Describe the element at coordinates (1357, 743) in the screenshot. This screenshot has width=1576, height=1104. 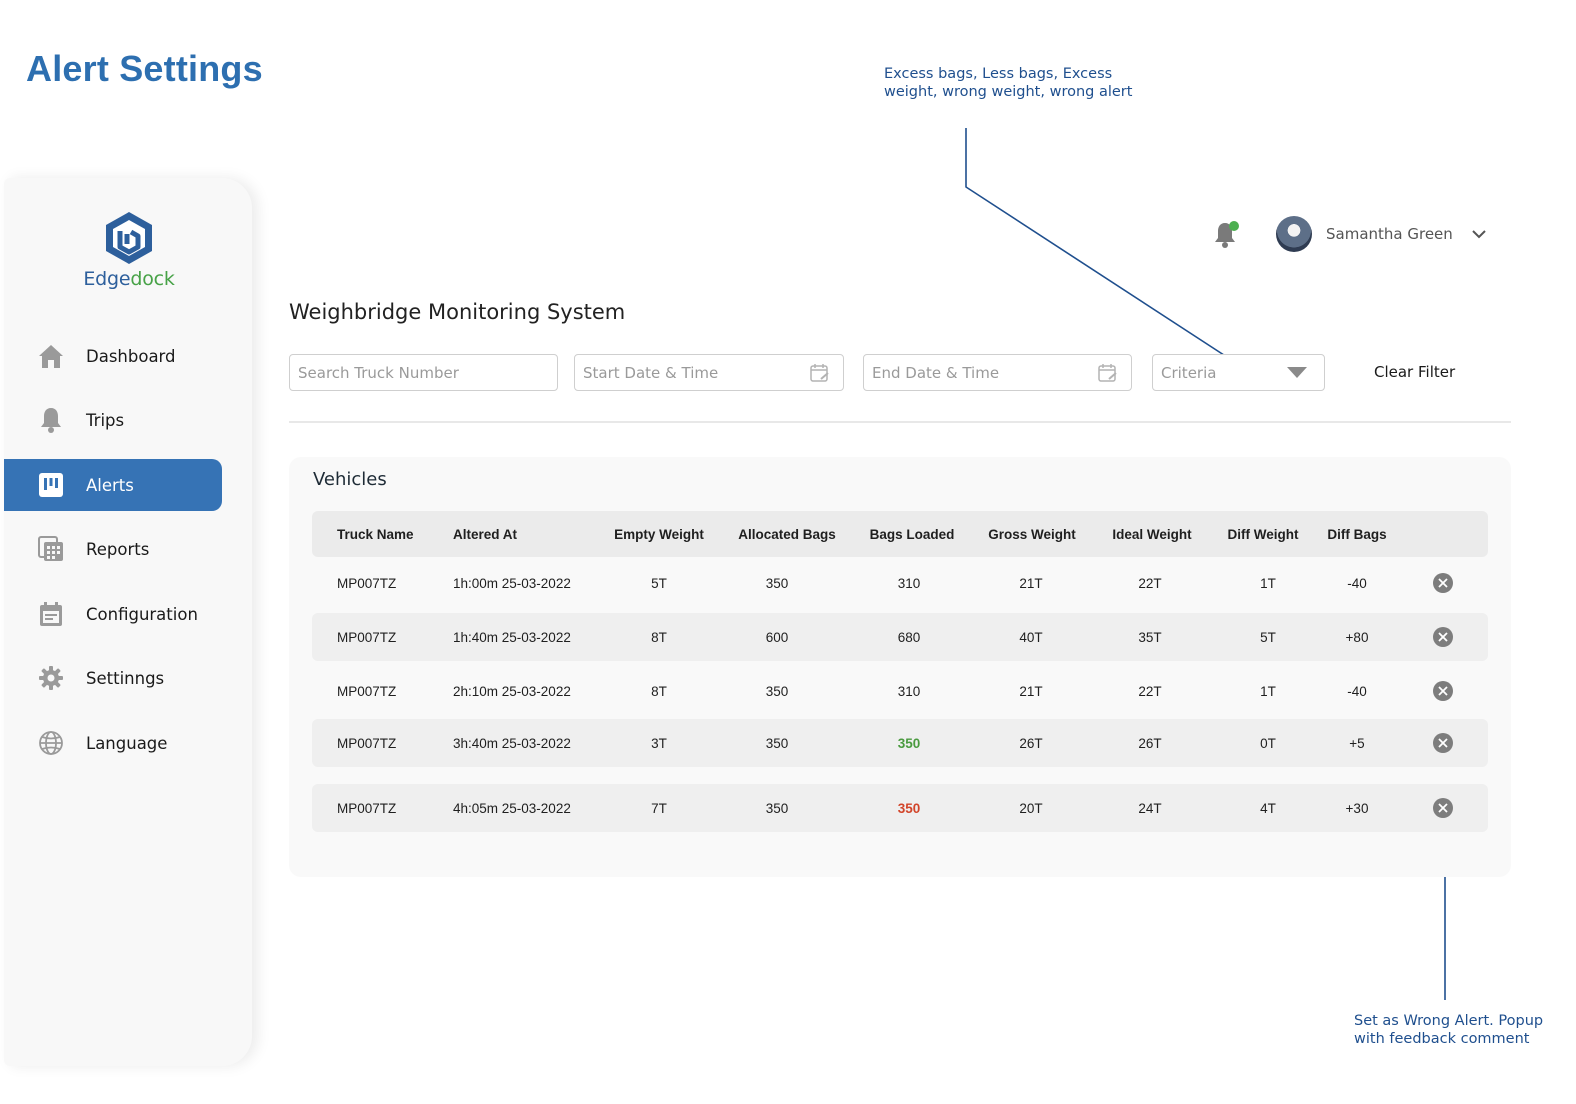
I see `cell-diff-bags: +5` at that location.